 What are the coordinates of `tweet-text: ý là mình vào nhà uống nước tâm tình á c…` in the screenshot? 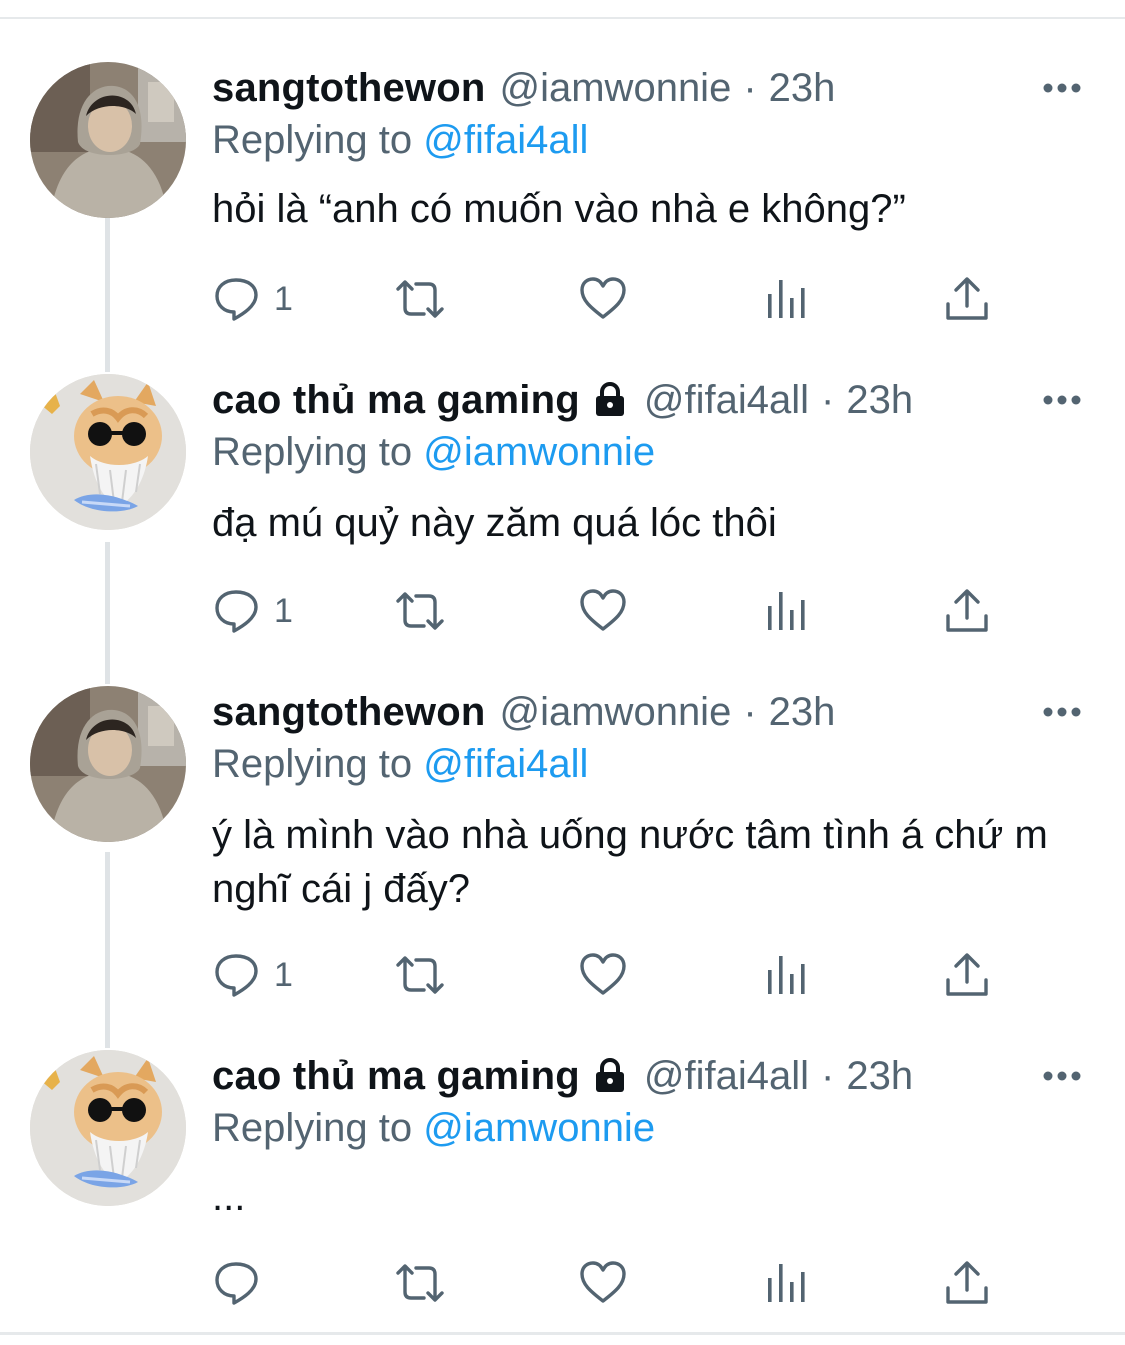 It's located at (630, 862).